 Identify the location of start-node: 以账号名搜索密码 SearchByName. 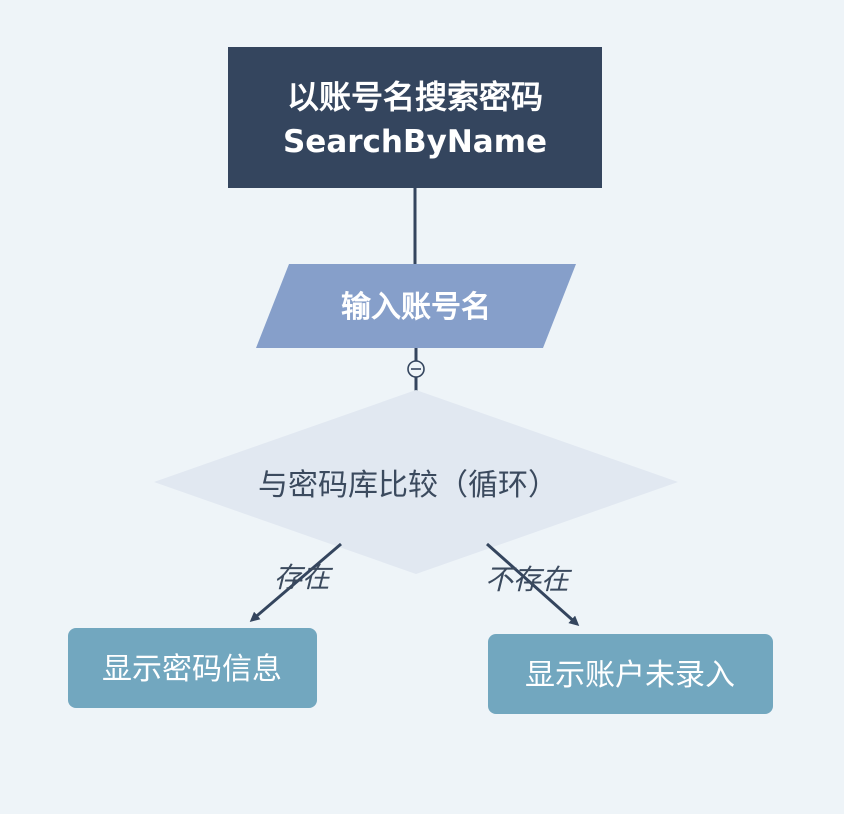
(415, 117).